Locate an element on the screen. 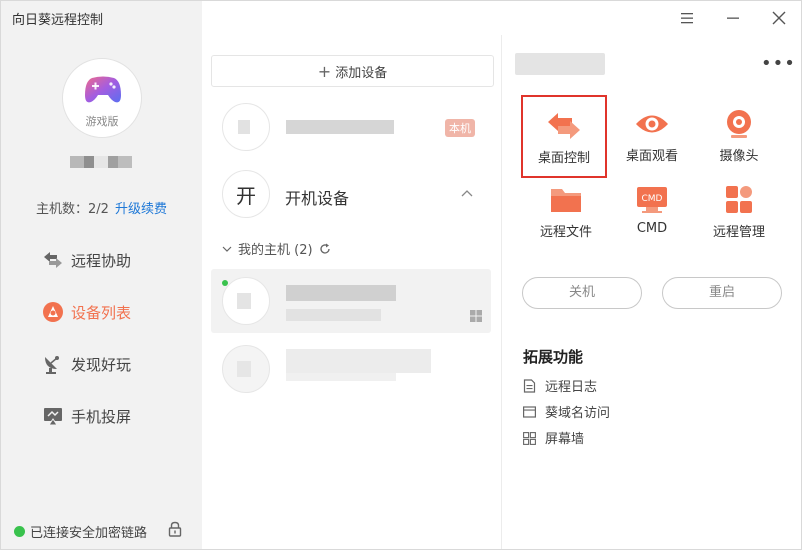 This screenshot has height=550, width=802. lock-icon is located at coordinates (175, 529).